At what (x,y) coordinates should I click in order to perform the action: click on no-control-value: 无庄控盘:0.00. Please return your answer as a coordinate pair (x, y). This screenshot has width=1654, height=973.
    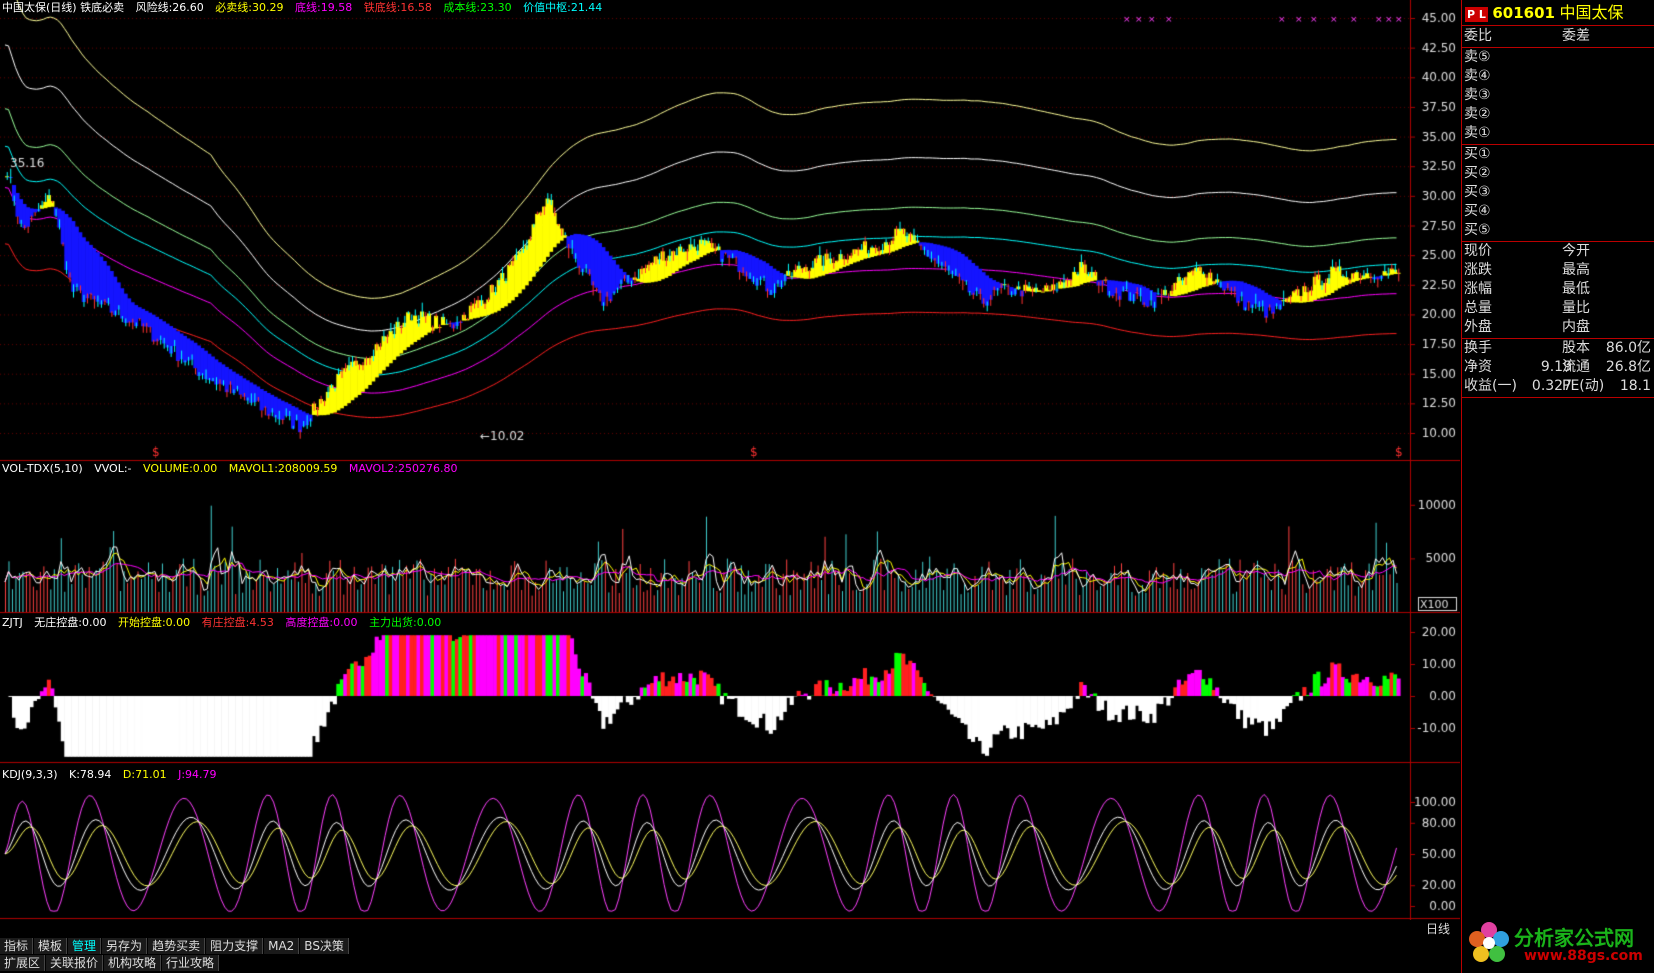
    Looking at the image, I should click on (70, 622).